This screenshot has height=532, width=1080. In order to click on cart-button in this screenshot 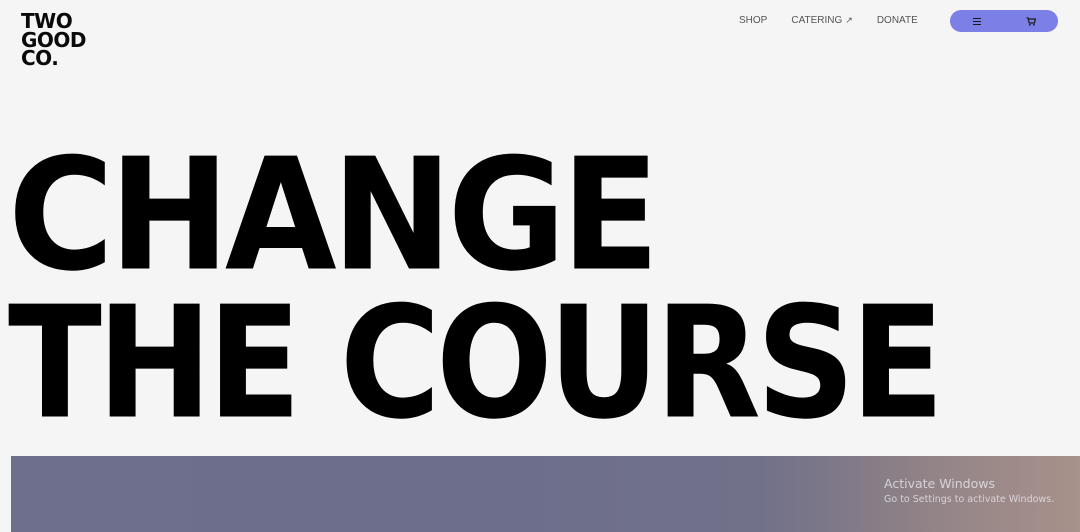, I will do `click(1031, 21)`.